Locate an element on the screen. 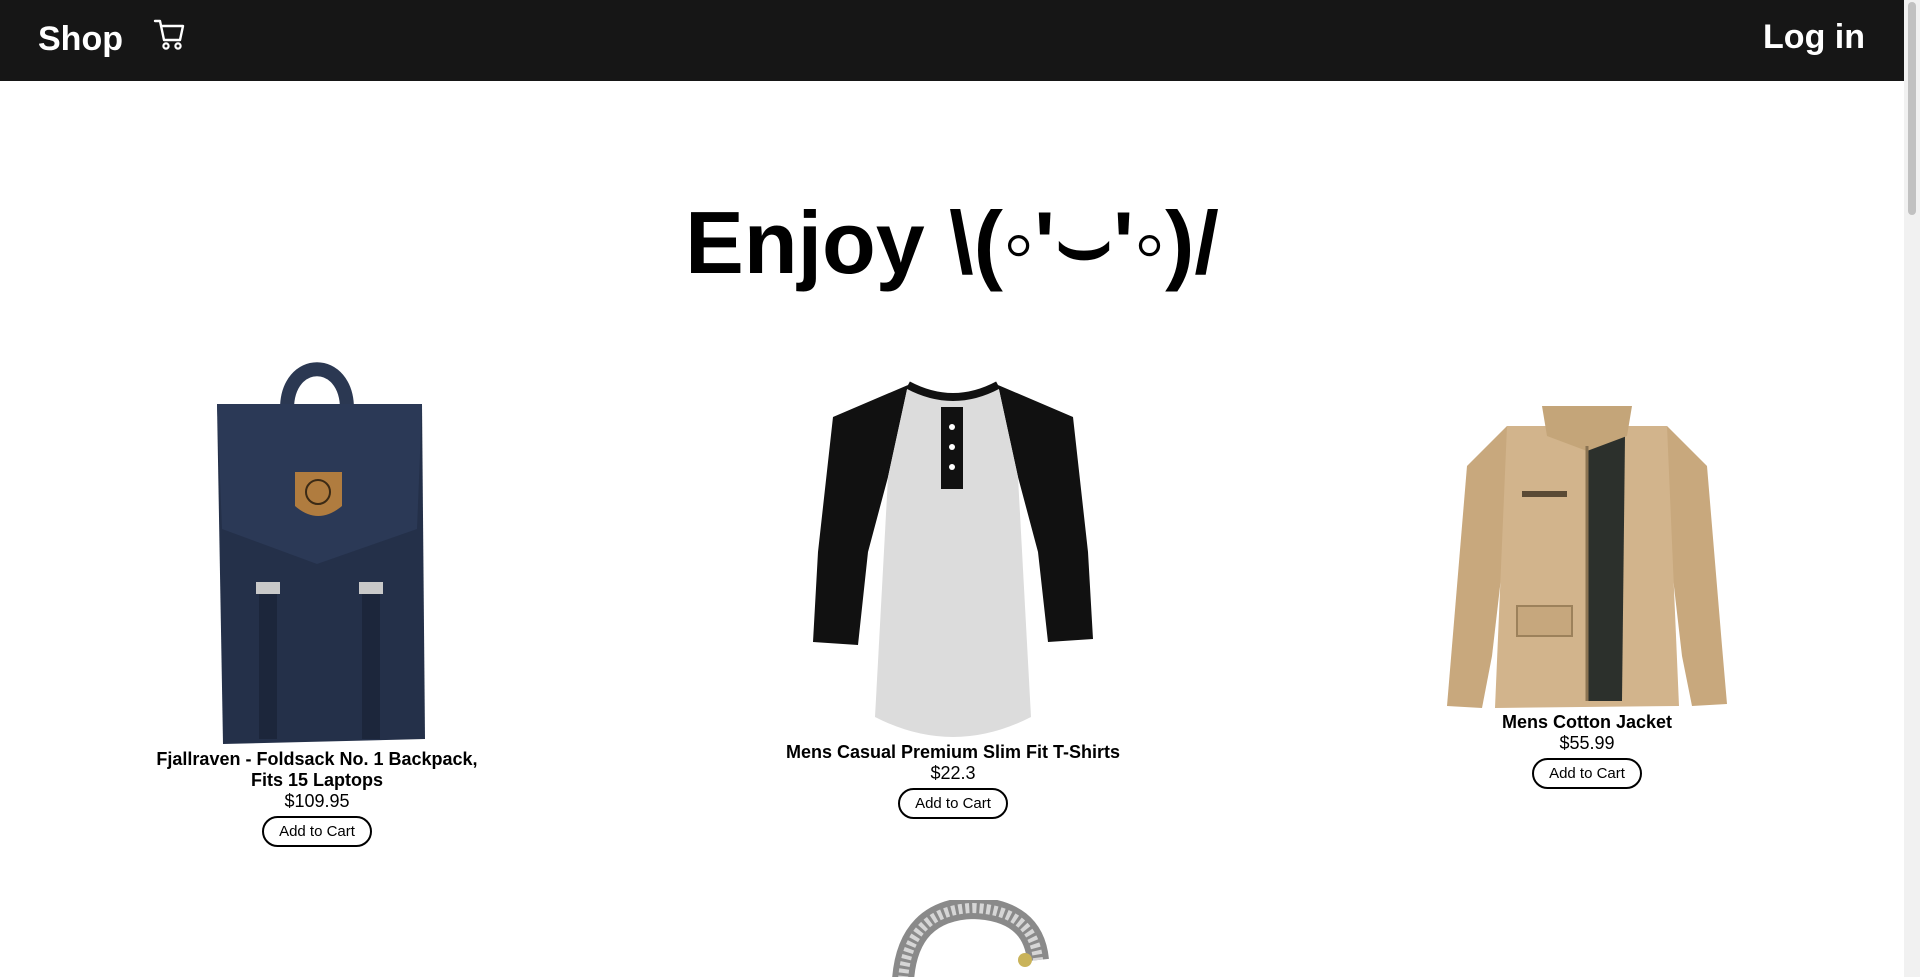 The image size is (1920, 977). page-title: Enjoy \(◦'⌣'◦)/ is located at coordinates (952, 242).